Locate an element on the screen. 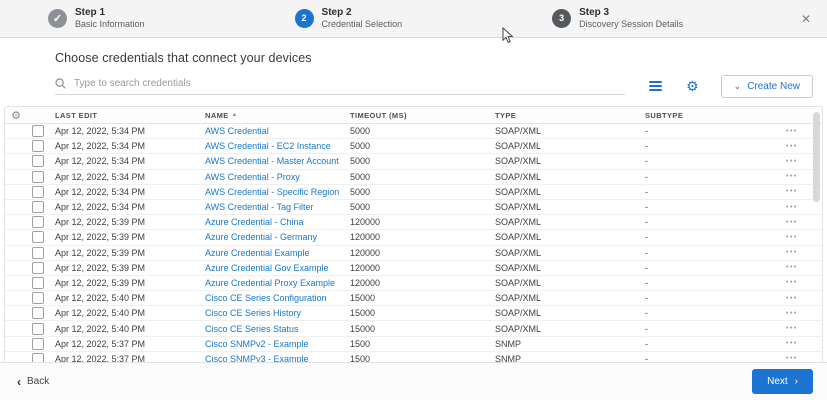  step-1-label: Step 1 is located at coordinates (90, 13).